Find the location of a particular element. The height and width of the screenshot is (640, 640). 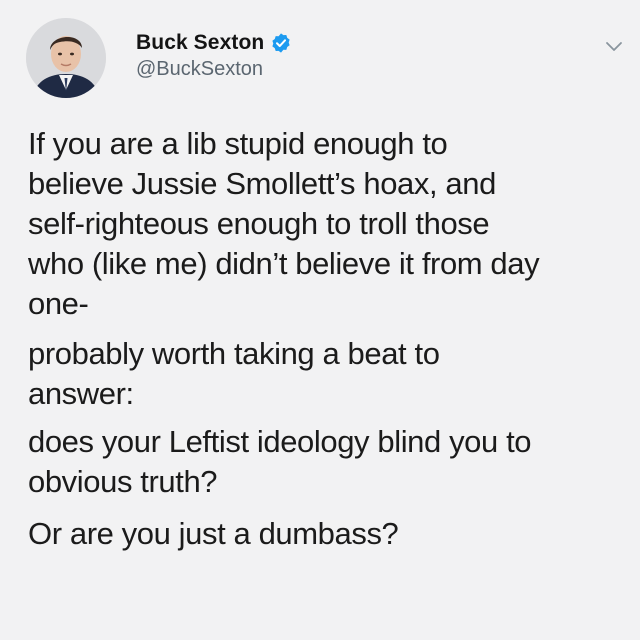

tweet-text-line: who (like me) didn’t believe it from day is located at coordinates (284, 263).